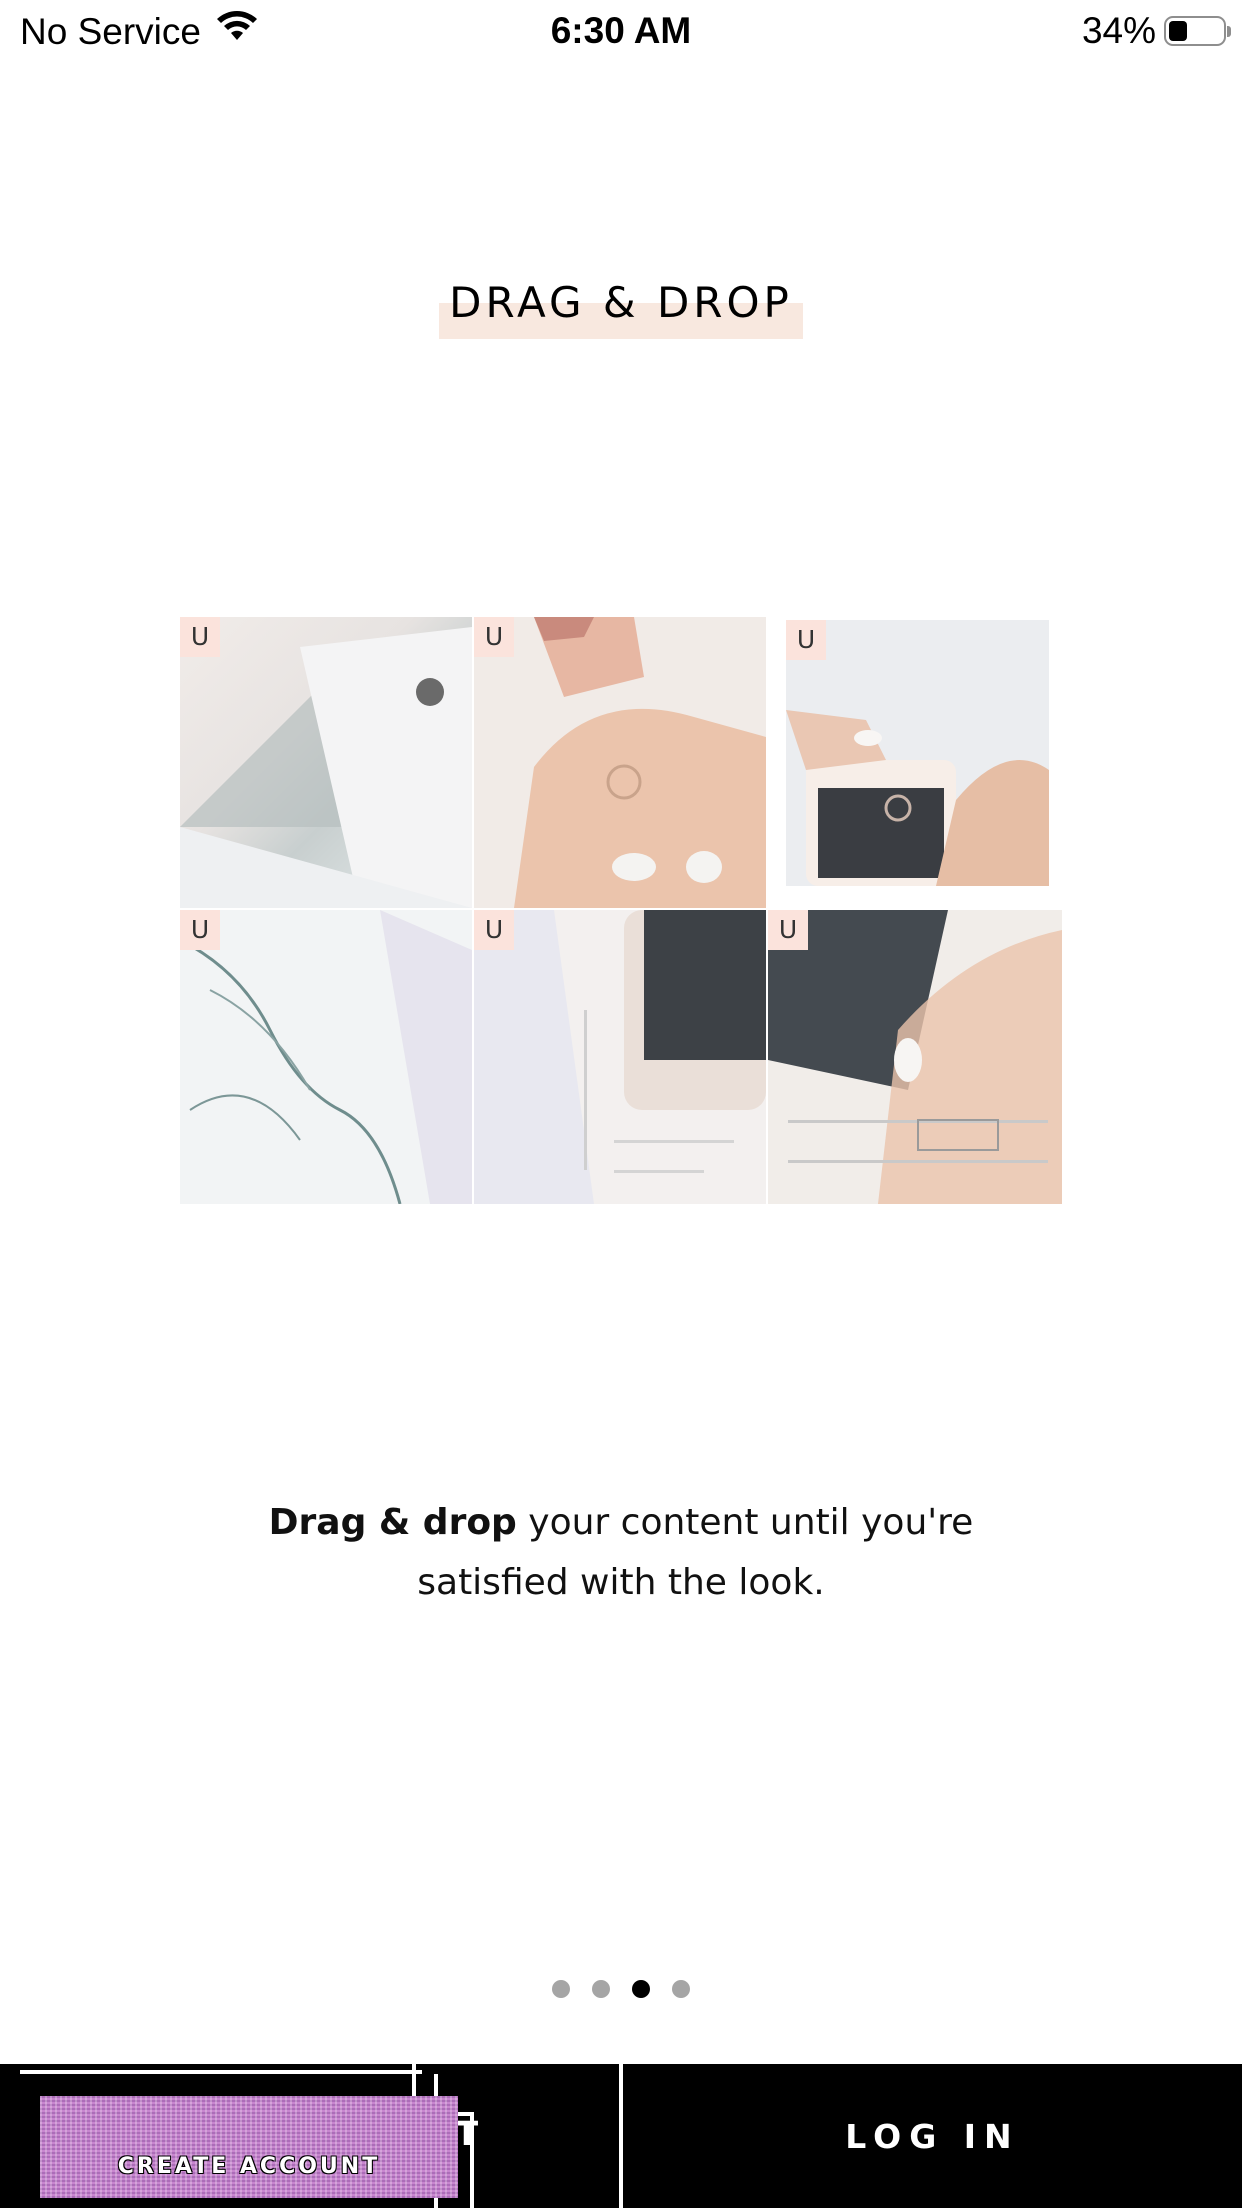 This screenshot has width=1242, height=2208. Describe the element at coordinates (932, 2136) in the screenshot. I see `log-in-button: LOG IN` at that location.